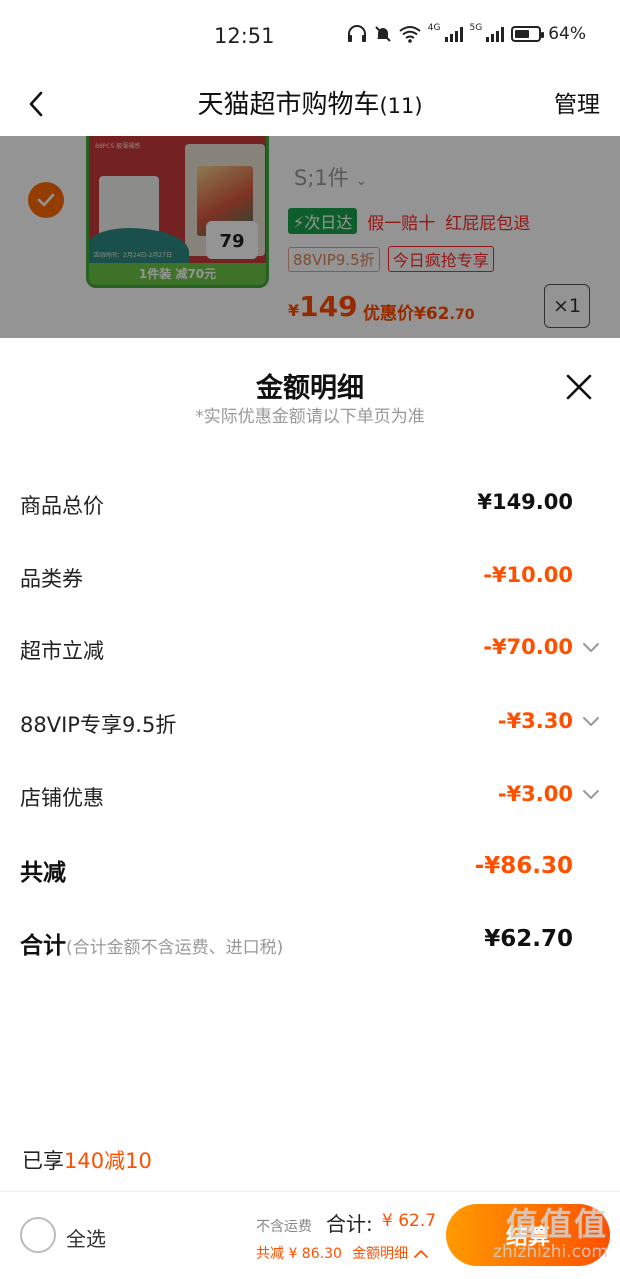 The height and width of the screenshot is (1279, 620). Describe the element at coordinates (244, 36) in the screenshot. I see `status-time: 12:51` at that location.